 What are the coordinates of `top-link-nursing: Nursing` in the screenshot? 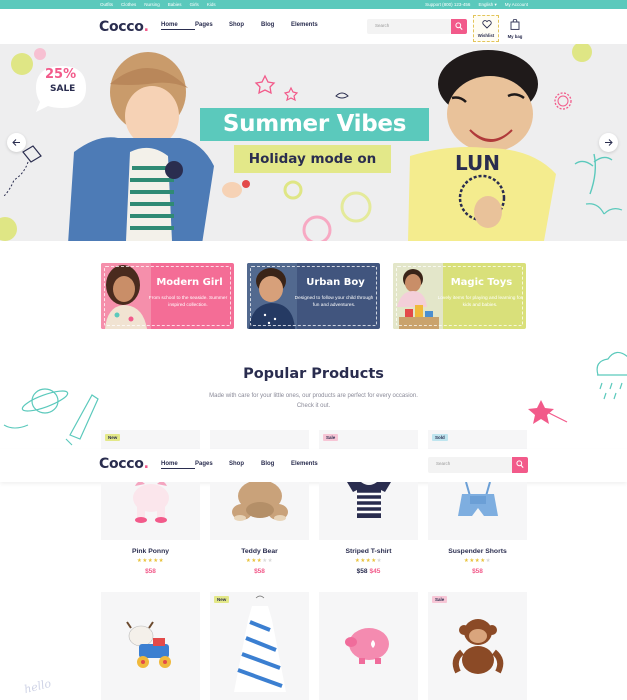 It's located at (152, 4).